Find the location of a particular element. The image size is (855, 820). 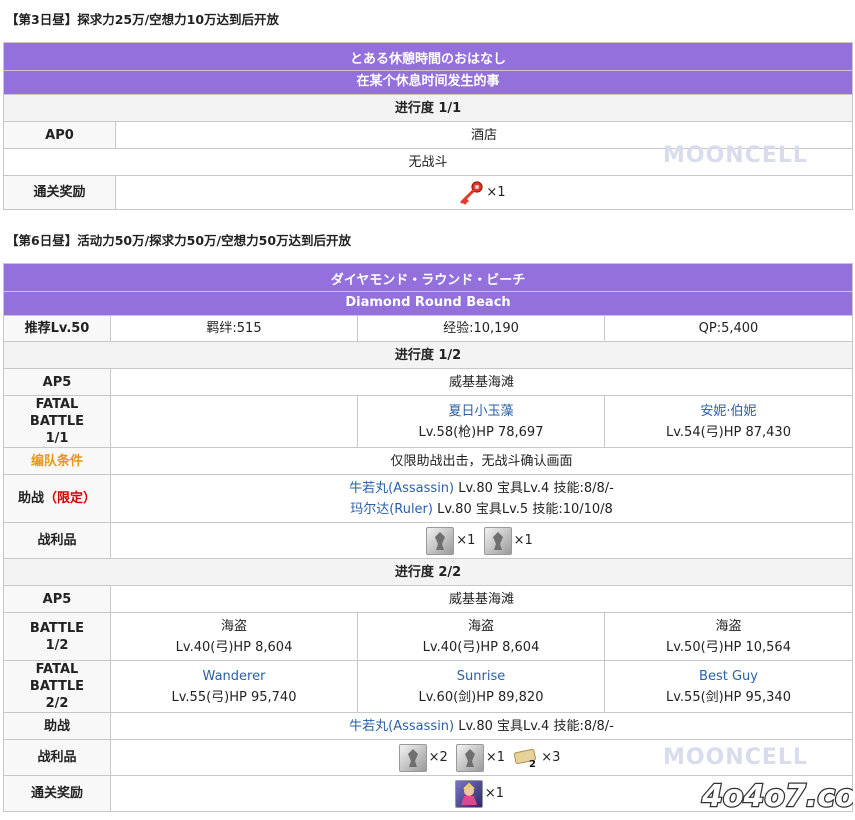

site-logo: 4o4o7.com is located at coordinates (776, 797).